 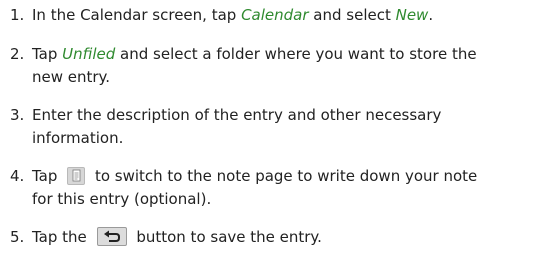 I want to click on step-text: and select, so click(x=352, y=15).